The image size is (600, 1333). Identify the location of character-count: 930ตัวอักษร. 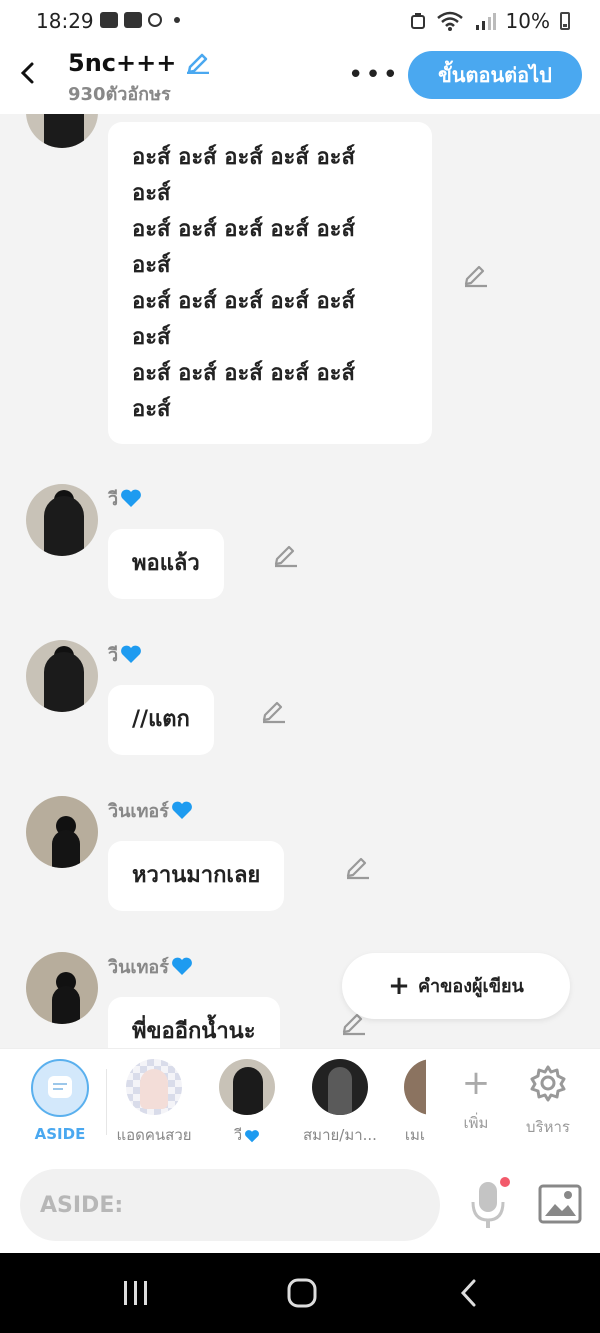
(119, 94).